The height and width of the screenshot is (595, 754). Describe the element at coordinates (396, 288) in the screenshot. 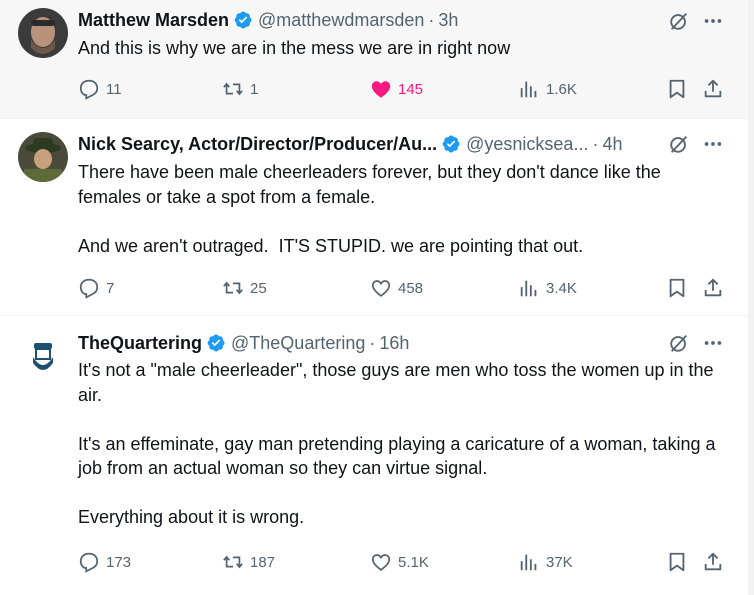

I see `like-button: 458` at that location.